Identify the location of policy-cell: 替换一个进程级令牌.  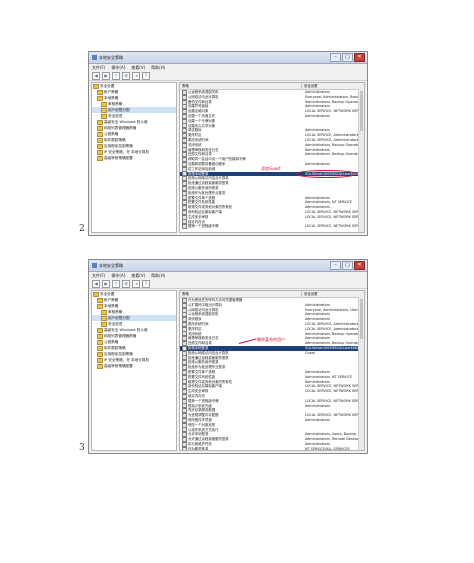
(241, 227).